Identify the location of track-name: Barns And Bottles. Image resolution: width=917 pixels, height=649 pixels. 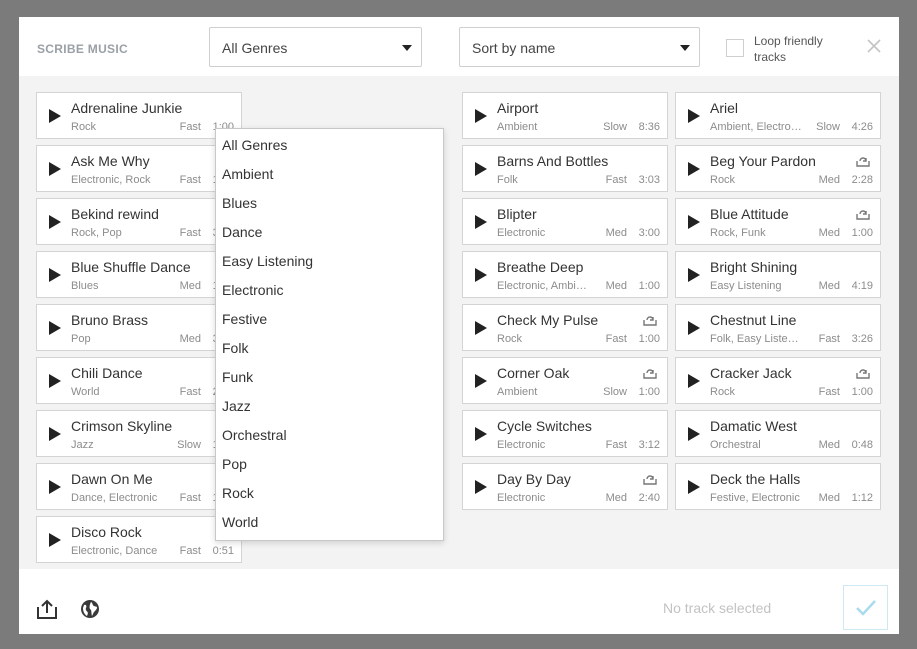
(553, 161).